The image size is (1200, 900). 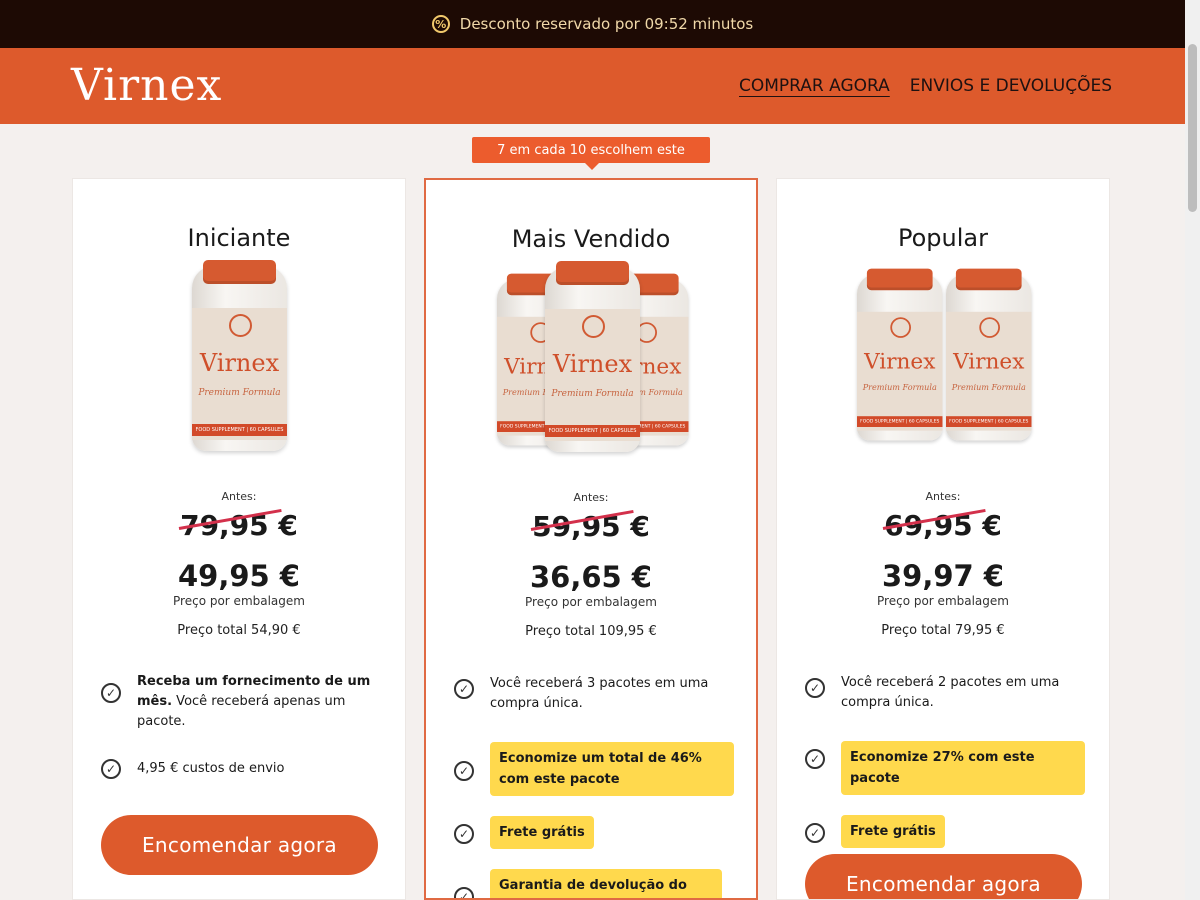 I want to click on total-price: Preço total 54,90 €, so click(x=239, y=630).